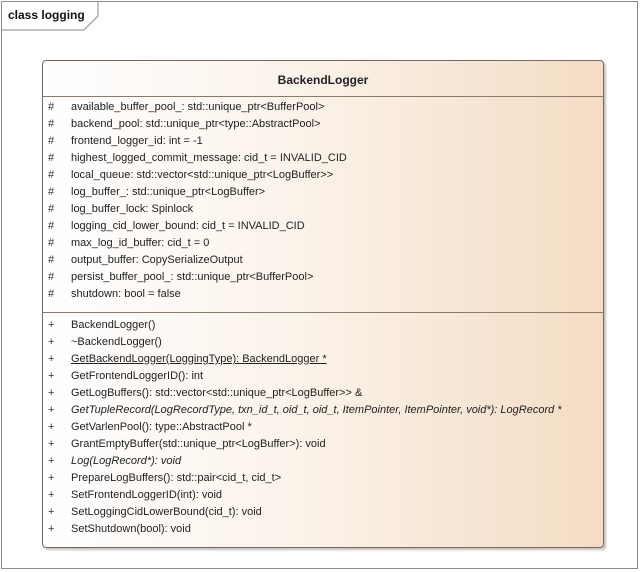  What do you see at coordinates (323, 243) in the screenshot?
I see `attribute-row: # max_log_id_buffer: cid_t = 0` at bounding box center [323, 243].